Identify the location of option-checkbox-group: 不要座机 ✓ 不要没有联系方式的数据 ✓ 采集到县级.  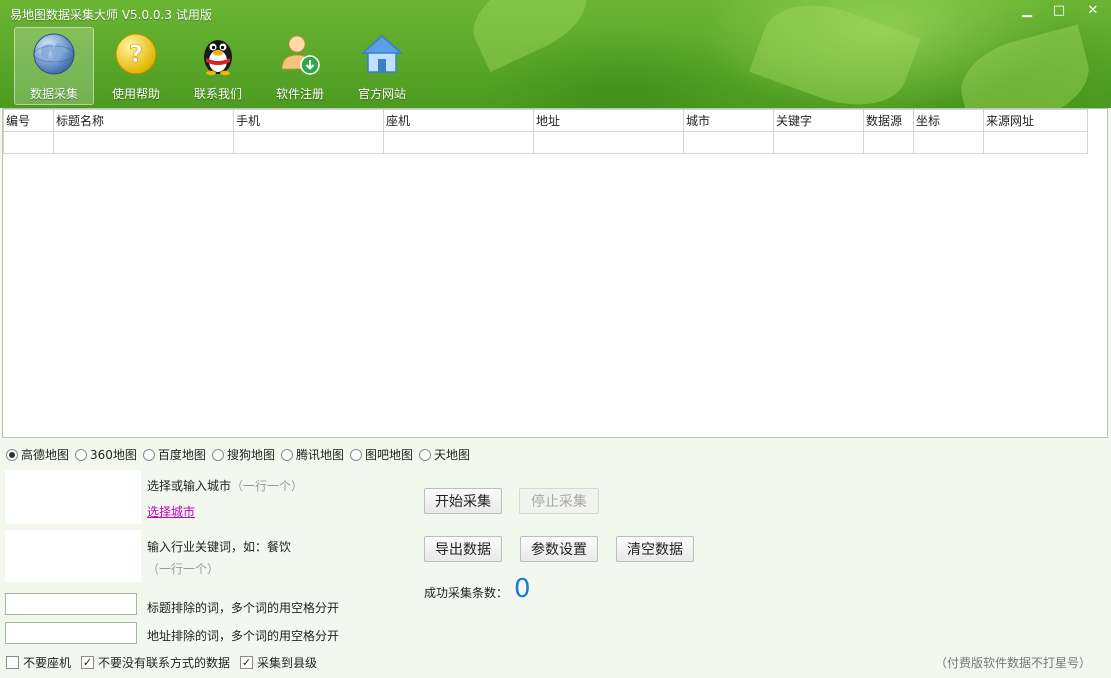
(166, 662).